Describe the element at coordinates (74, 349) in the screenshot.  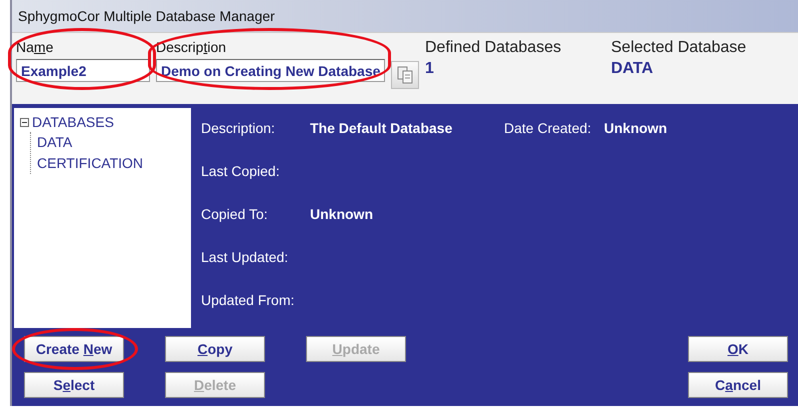
I see `button: Create New` at that location.